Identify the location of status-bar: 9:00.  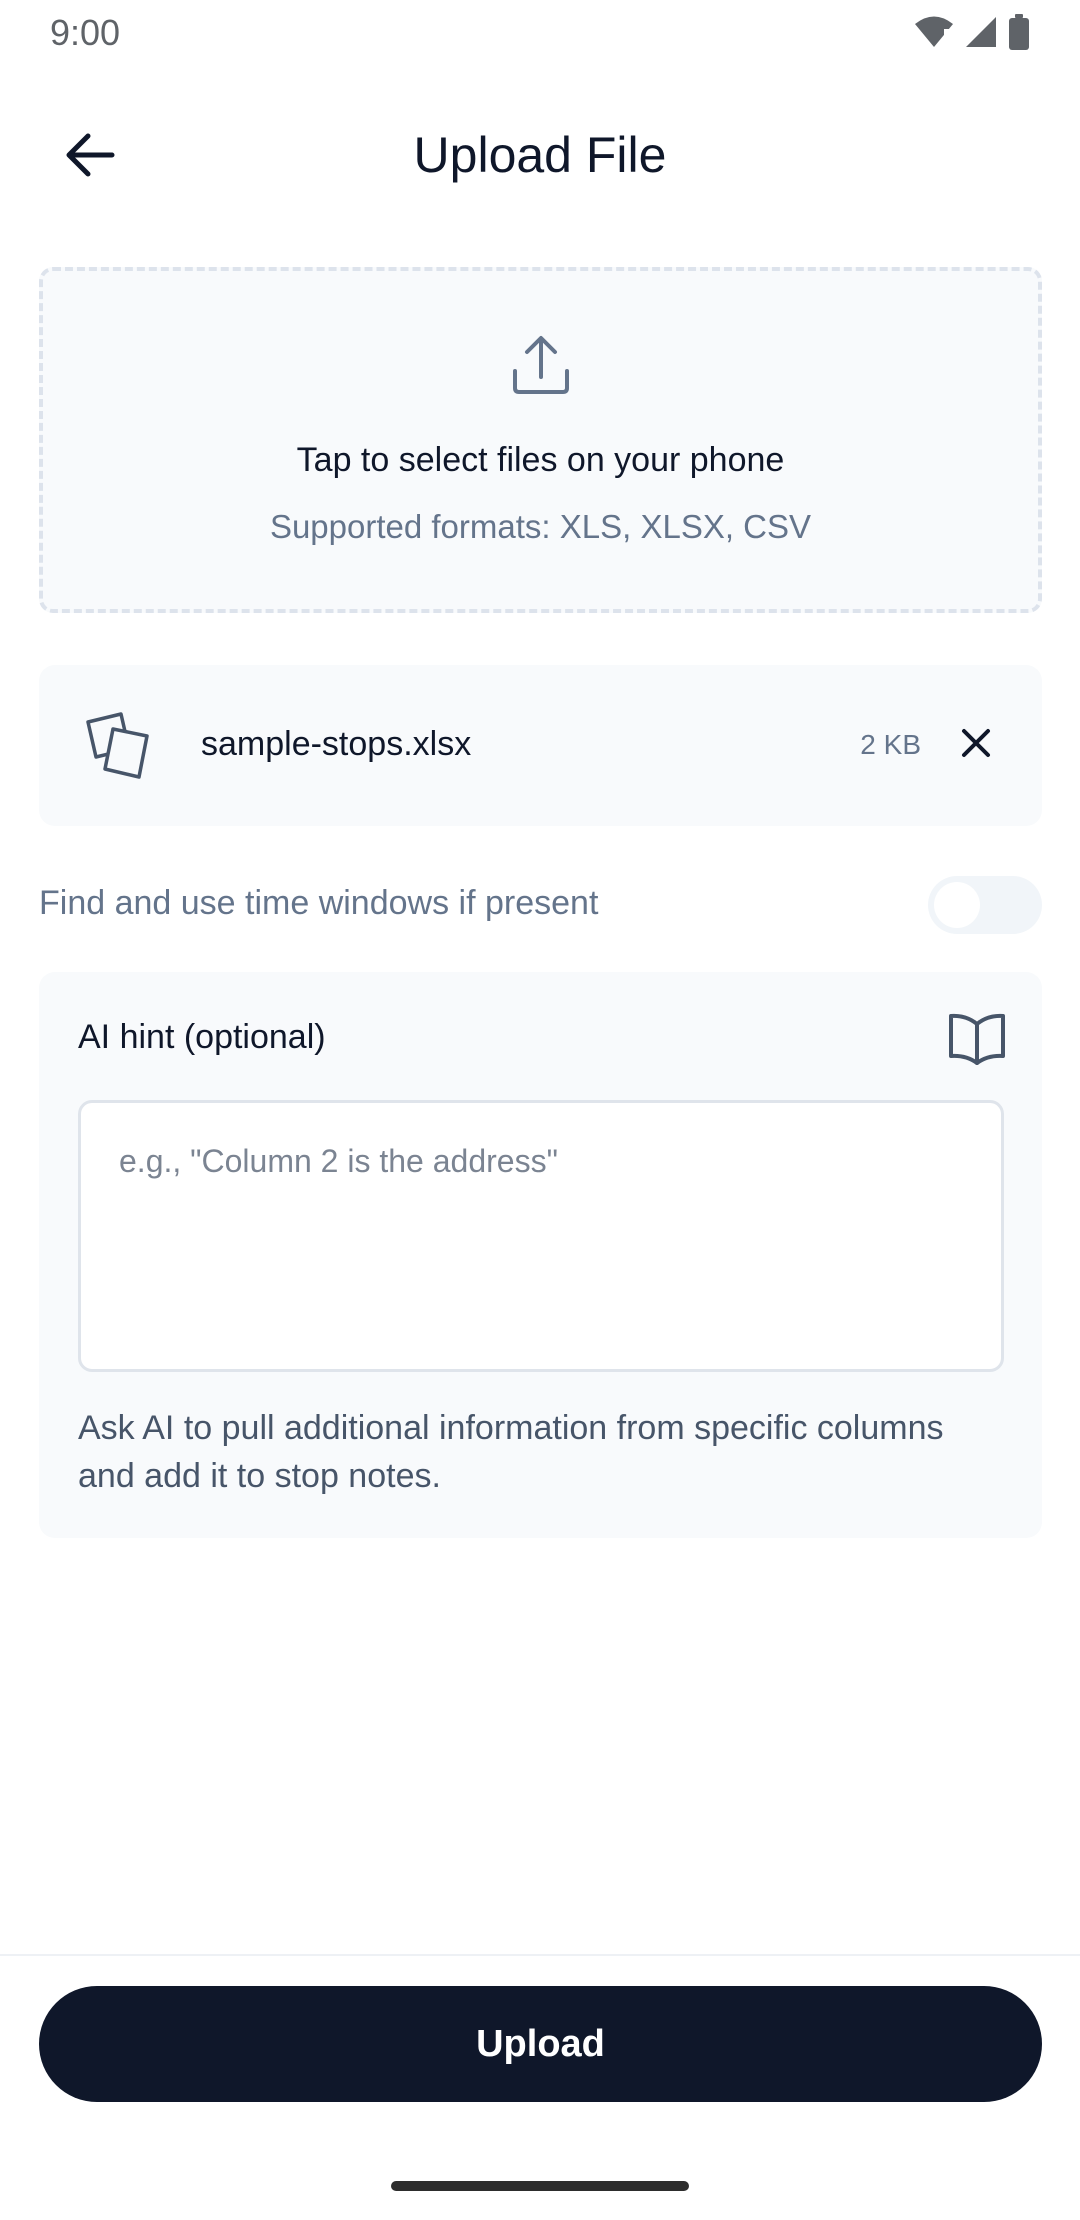
(540, 35).